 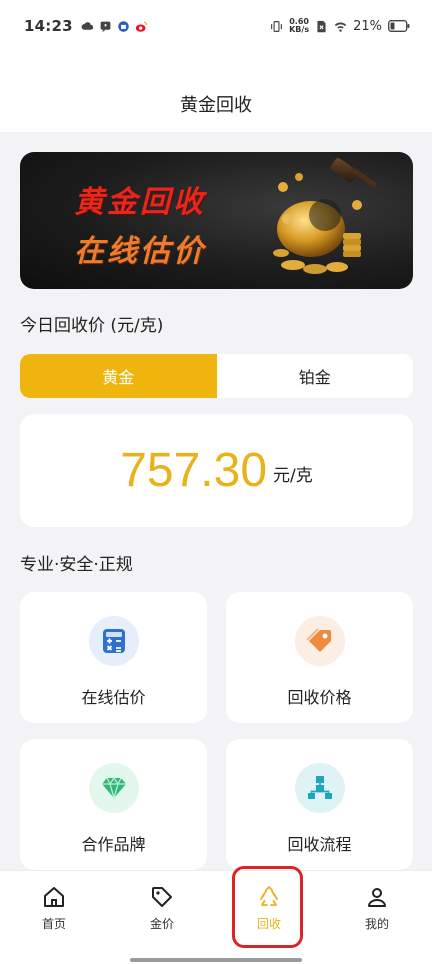 I want to click on recycle-icon, so click(x=269, y=896).